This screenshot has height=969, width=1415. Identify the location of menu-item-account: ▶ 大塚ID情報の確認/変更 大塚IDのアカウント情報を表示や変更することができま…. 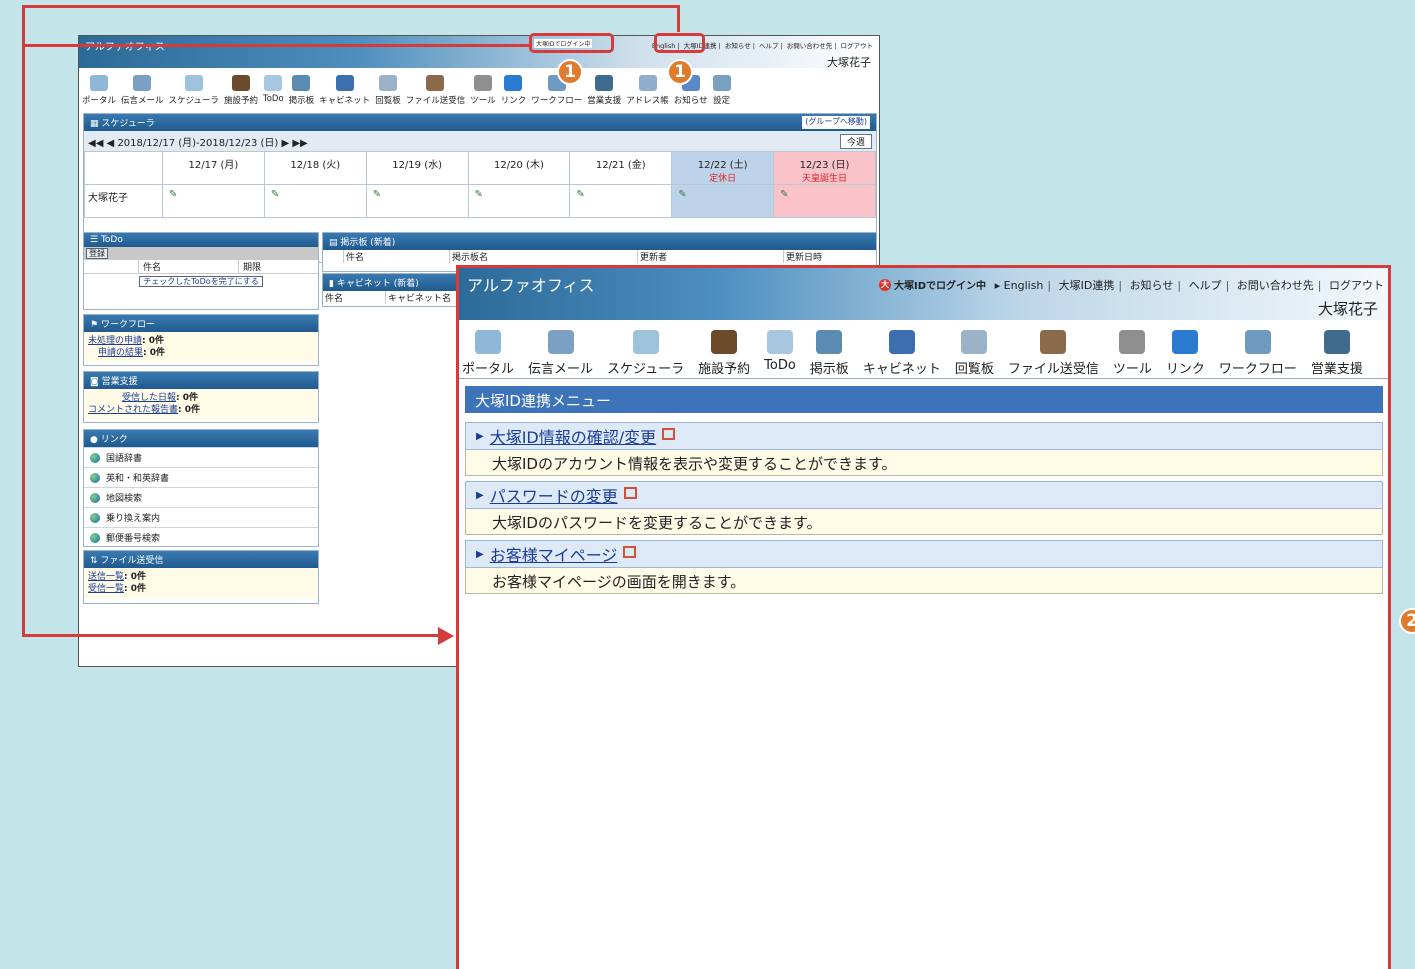
(924, 449).